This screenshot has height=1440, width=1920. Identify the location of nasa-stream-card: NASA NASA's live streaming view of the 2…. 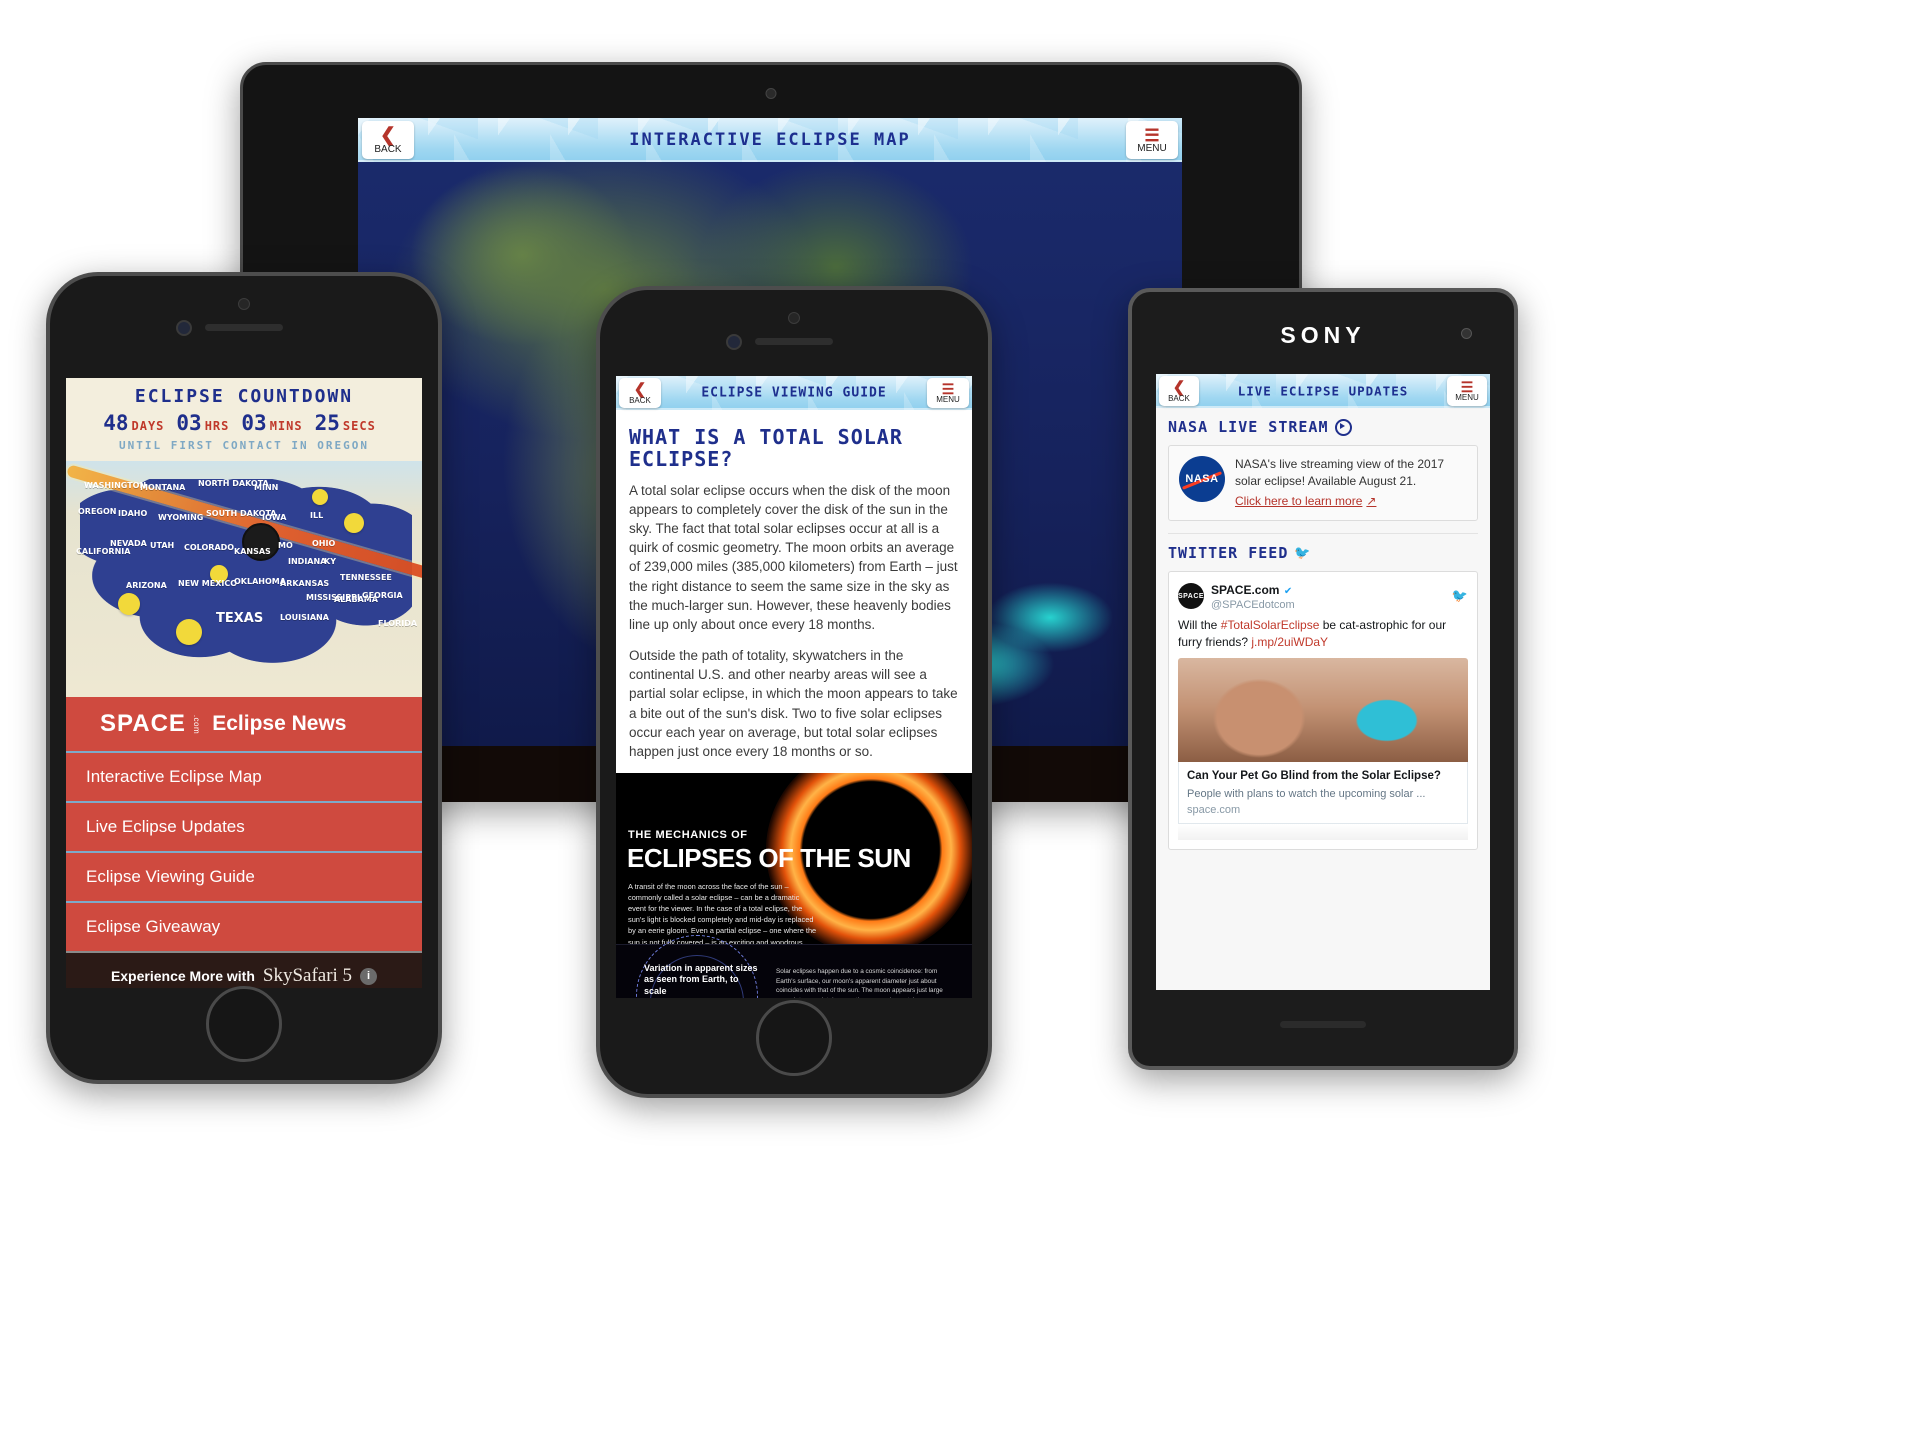
(1323, 483).